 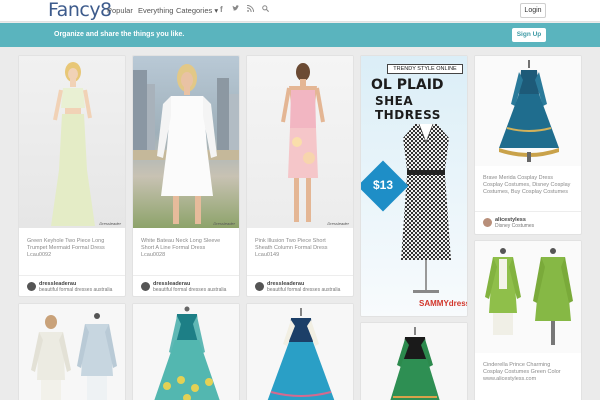 What do you see at coordinates (250, 9) in the screenshot?
I see `rss-icon` at bounding box center [250, 9].